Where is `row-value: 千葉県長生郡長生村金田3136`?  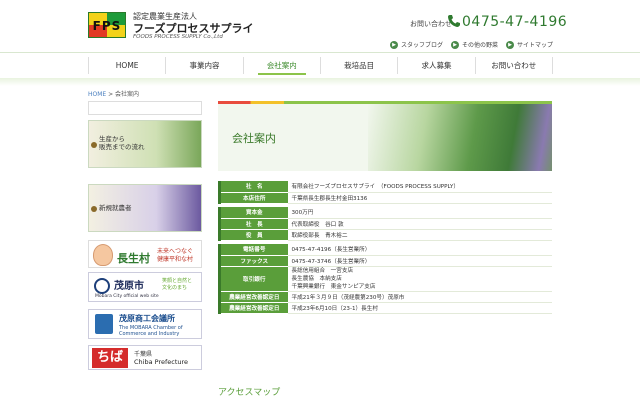
row-value: 千葉県長生郡長生村金田3136 is located at coordinates (419, 198).